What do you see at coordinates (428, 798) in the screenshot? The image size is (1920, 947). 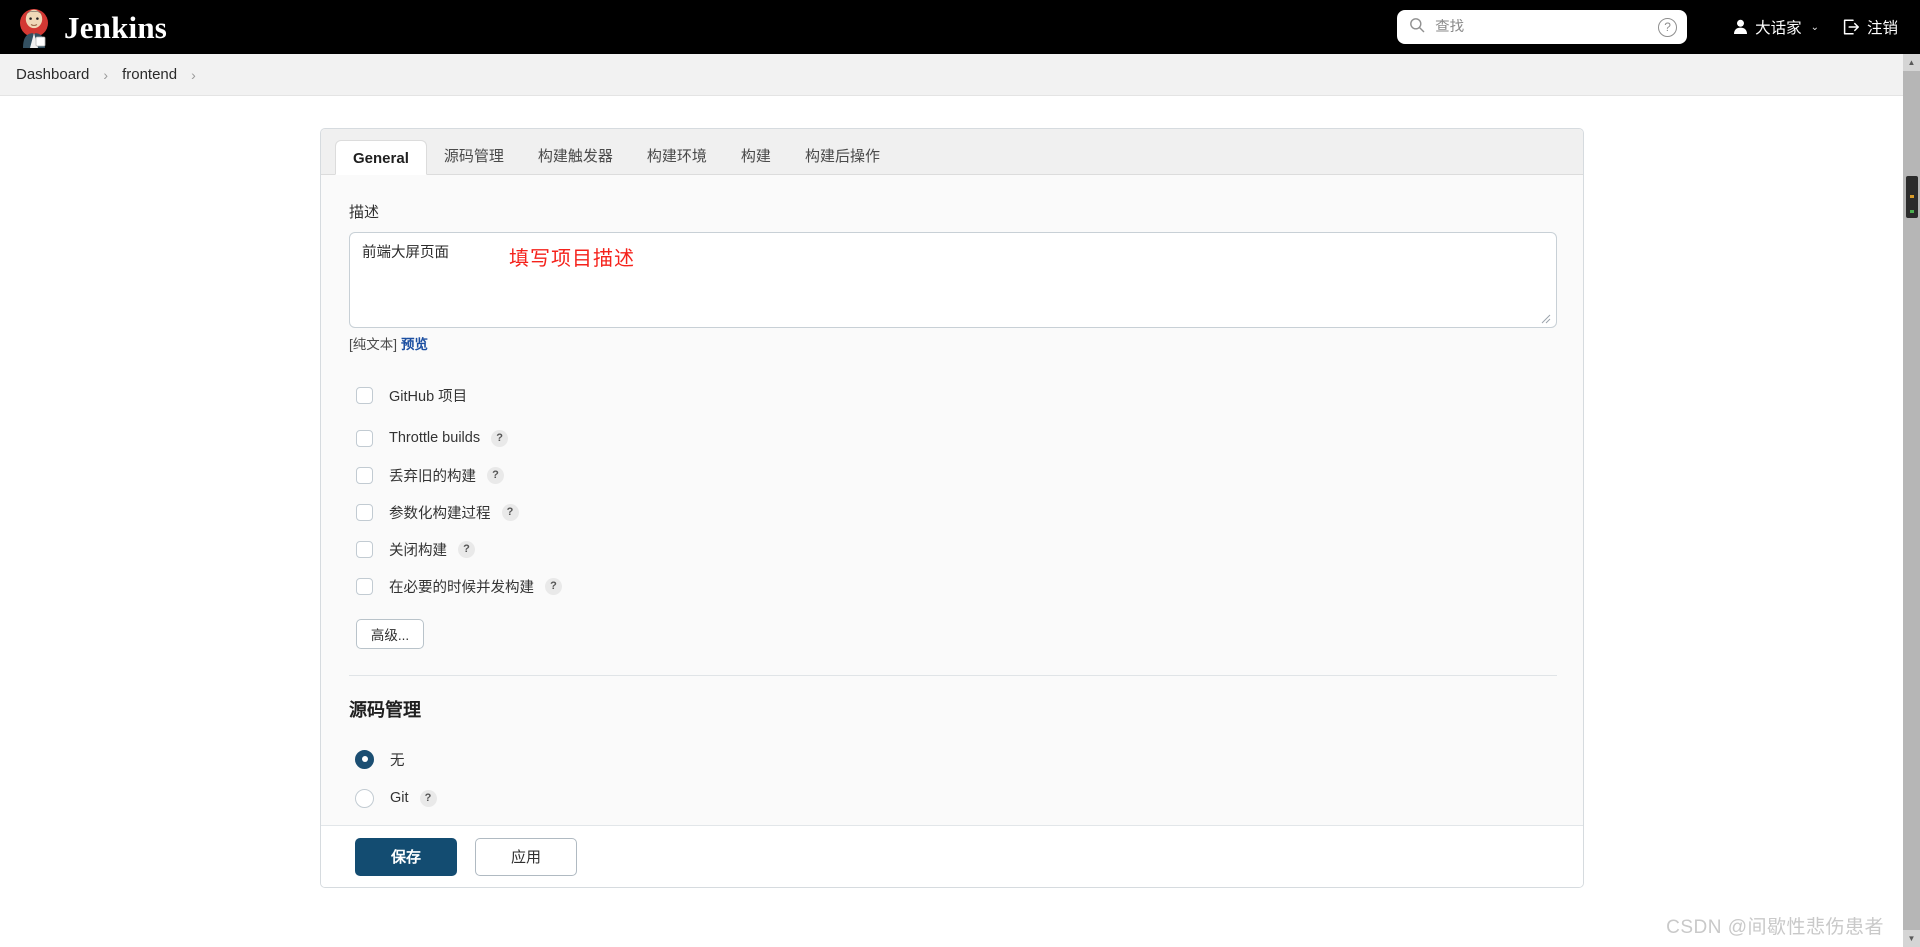 I see `help-icon-scm-git: ?` at bounding box center [428, 798].